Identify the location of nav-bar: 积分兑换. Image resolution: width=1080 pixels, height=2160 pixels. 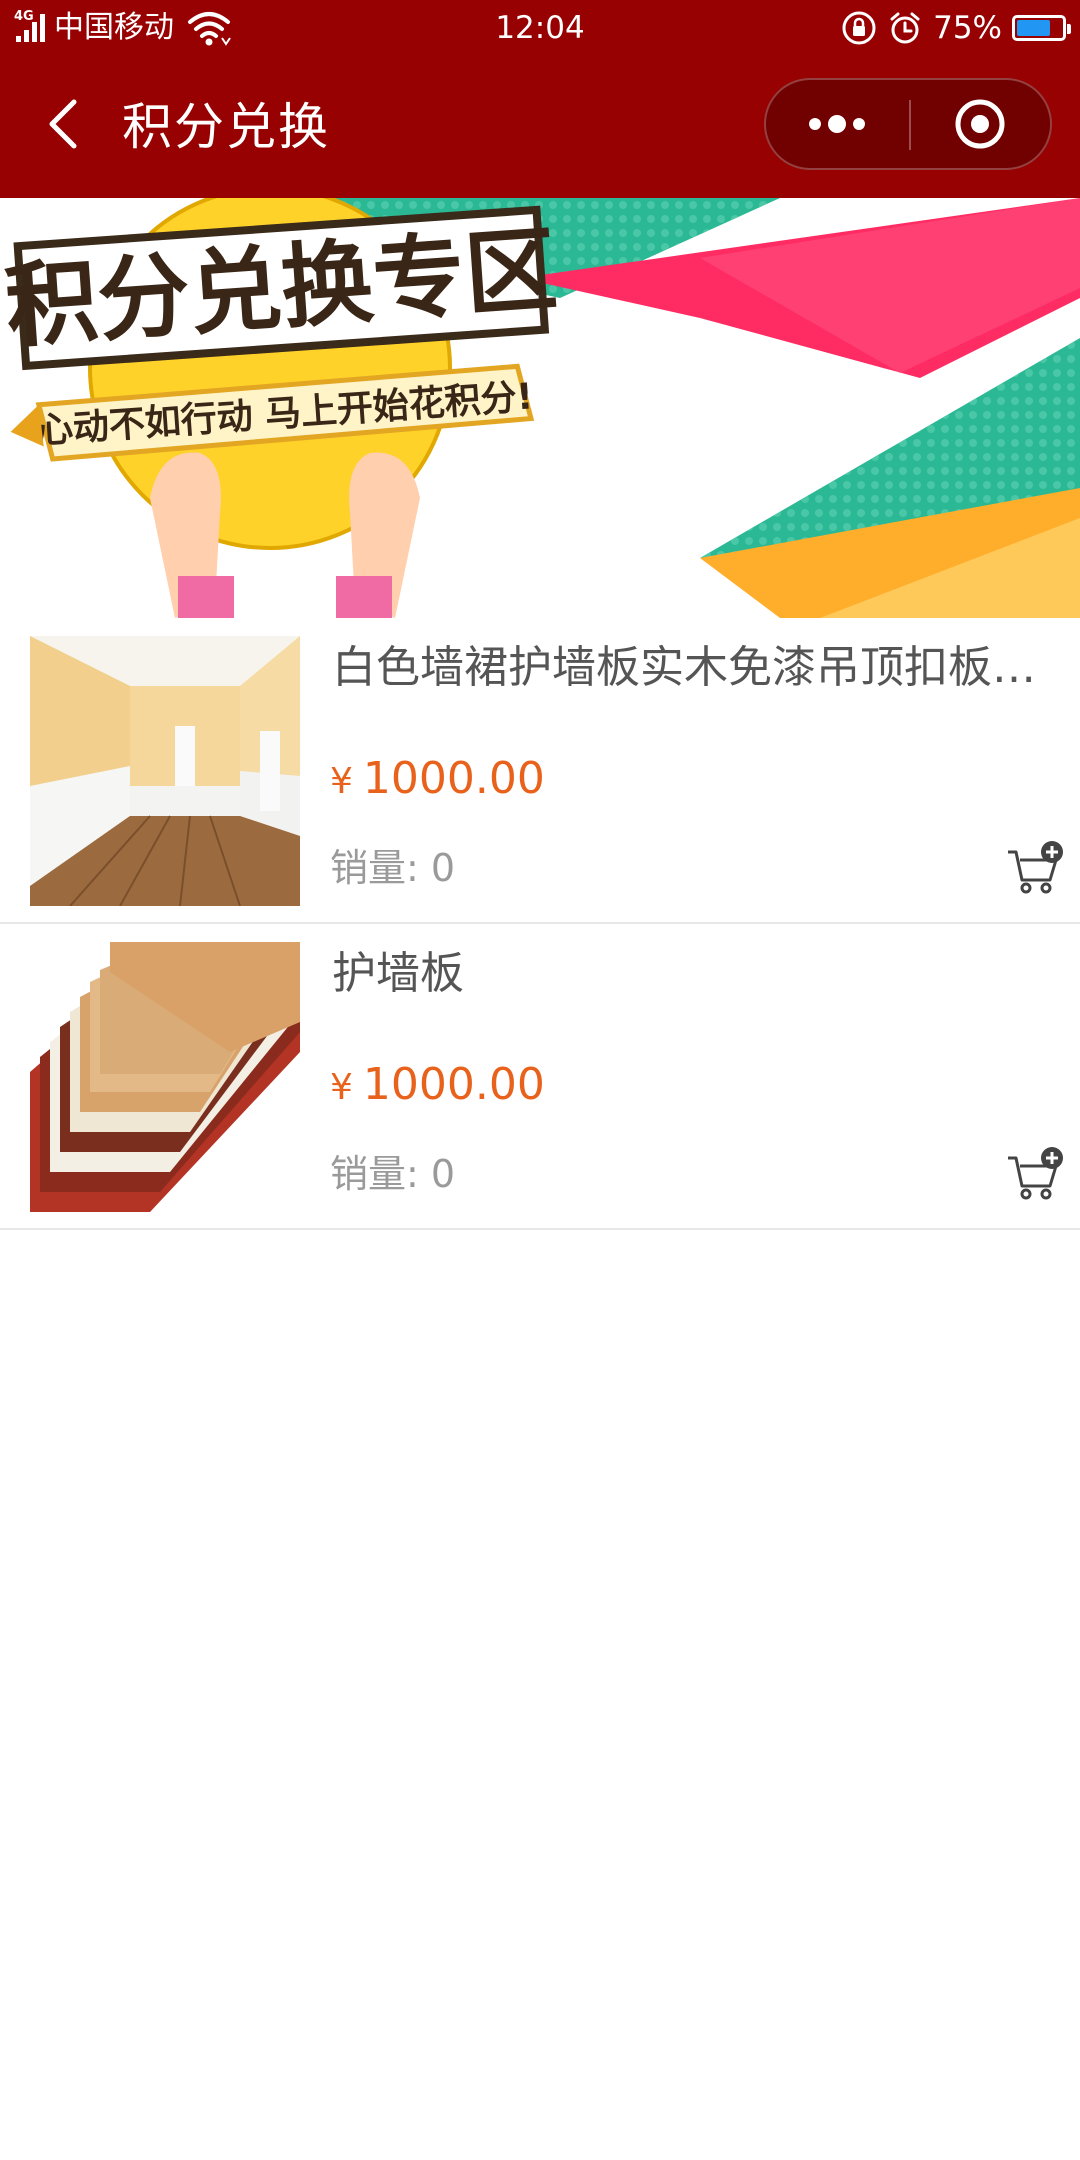
(540, 127).